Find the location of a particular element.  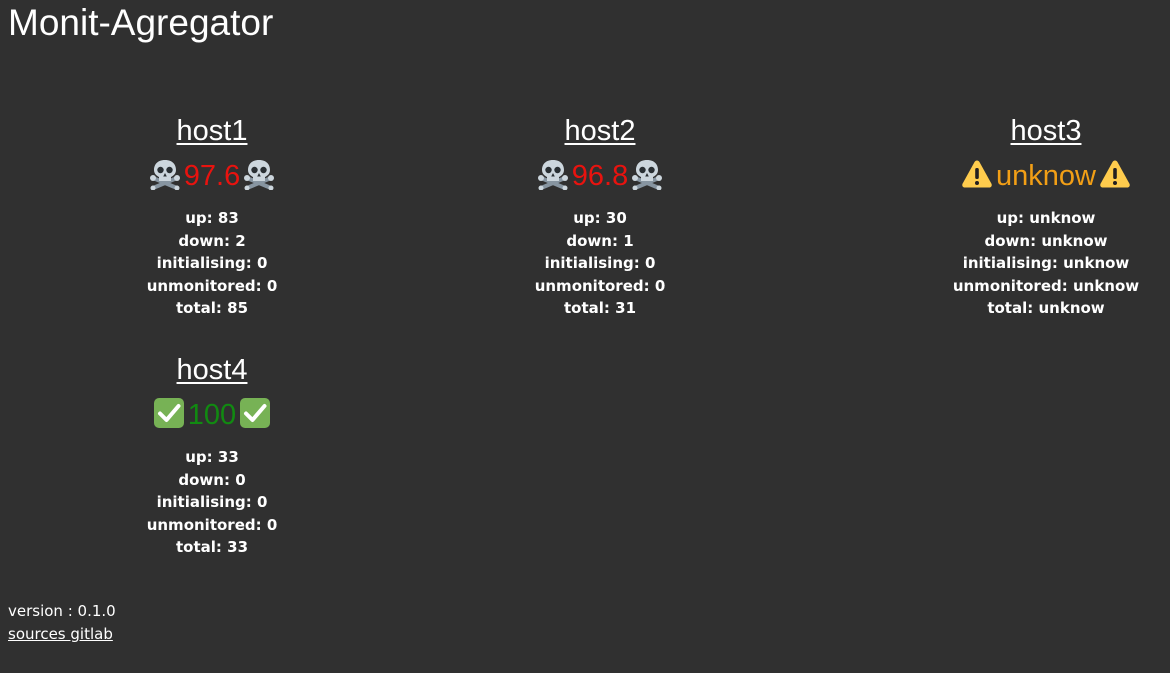

stat-unmonitored: unmonitored: unknow is located at coordinates (1046, 285).